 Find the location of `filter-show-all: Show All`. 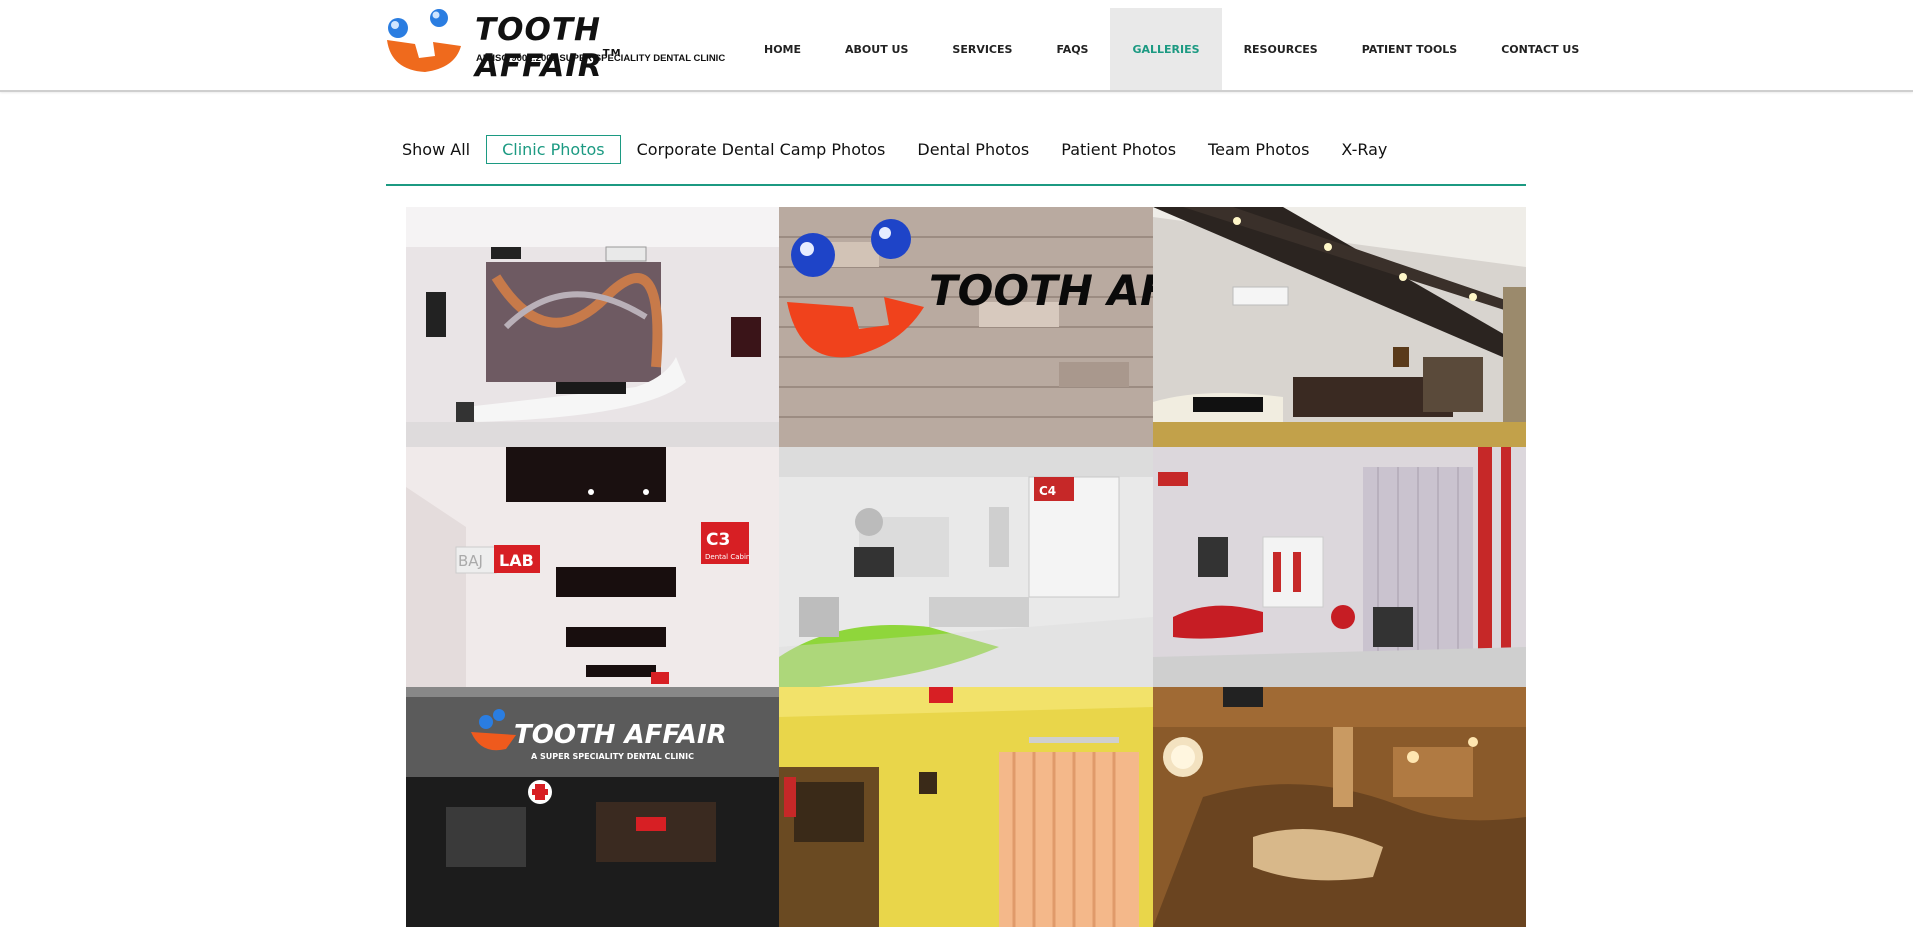

filter-show-all: Show All is located at coordinates (436, 149).